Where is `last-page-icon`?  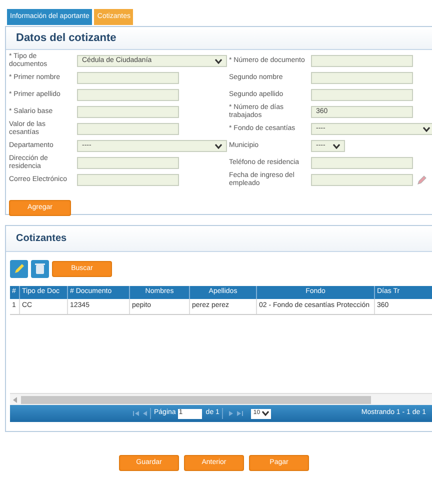
last-page-icon is located at coordinates (240, 413).